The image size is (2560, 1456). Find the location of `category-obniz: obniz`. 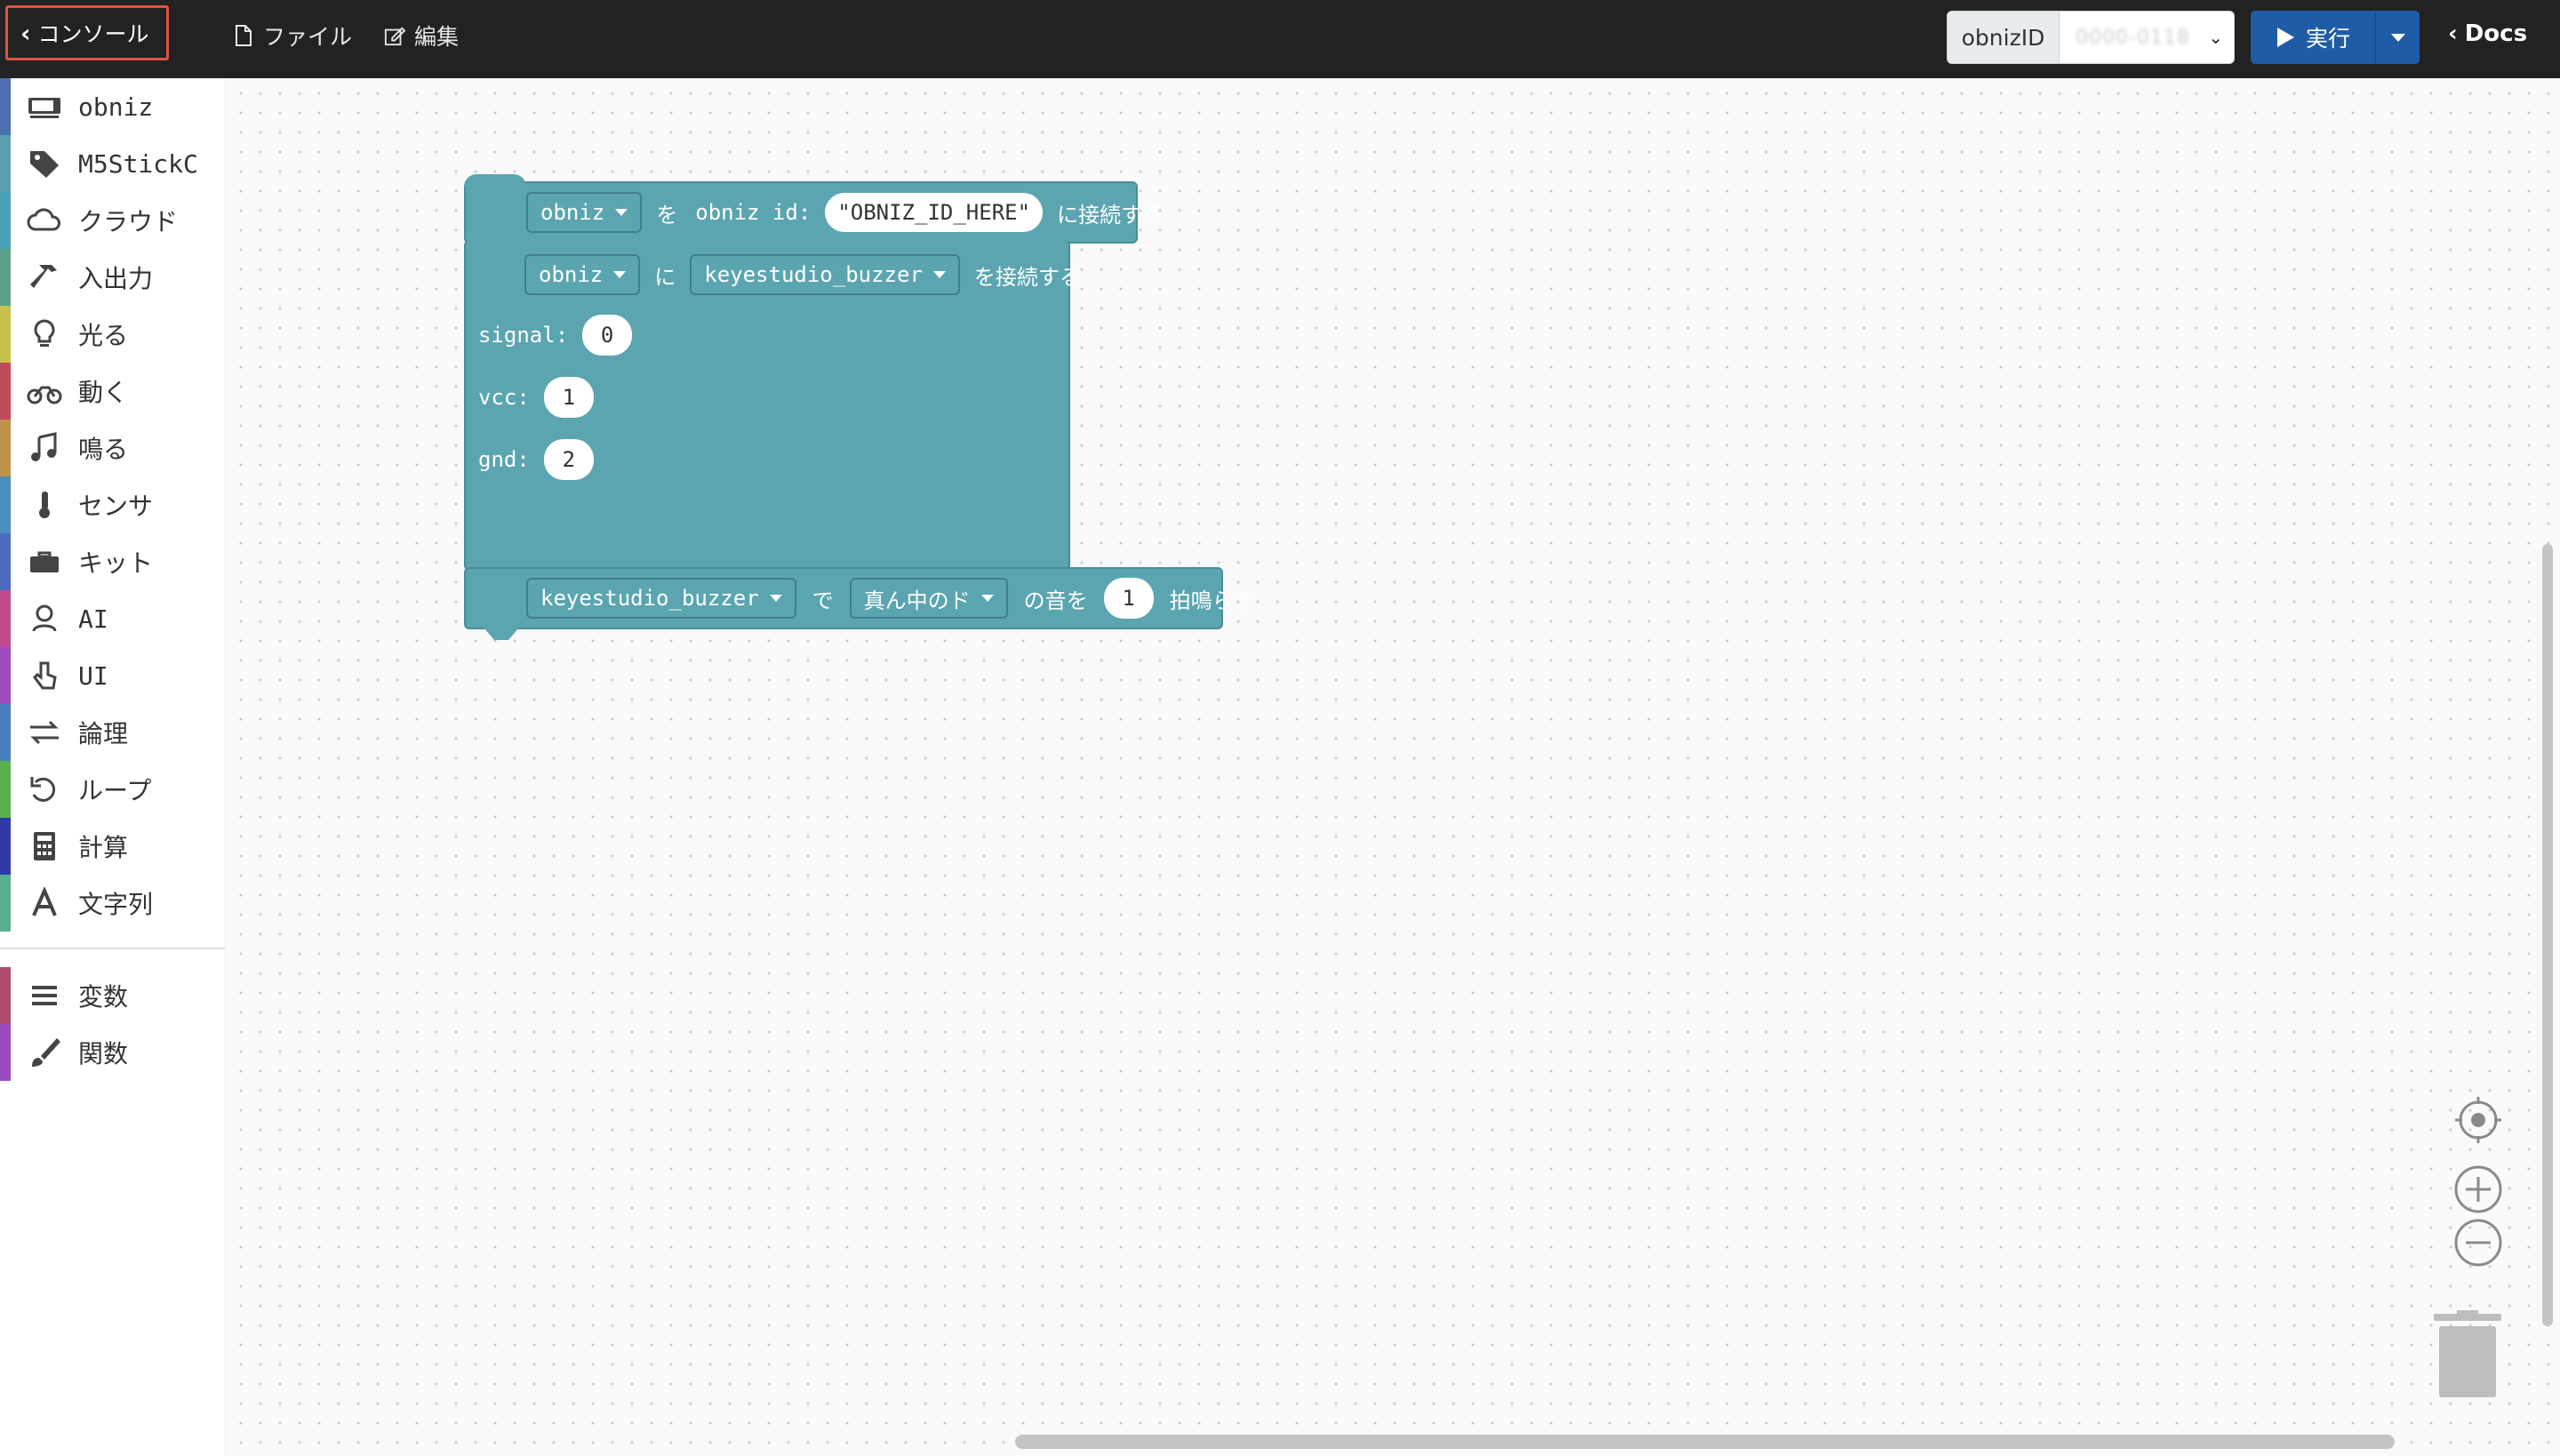

category-obniz: obniz is located at coordinates (112, 106).